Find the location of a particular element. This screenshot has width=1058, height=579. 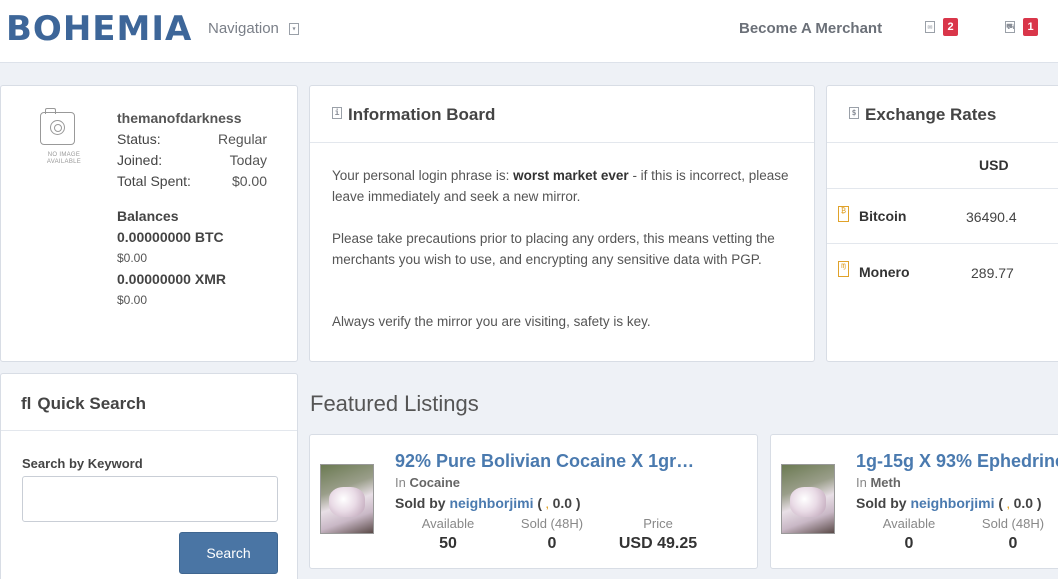

btc-balance: 0.00000000 BTC is located at coordinates (170, 237).